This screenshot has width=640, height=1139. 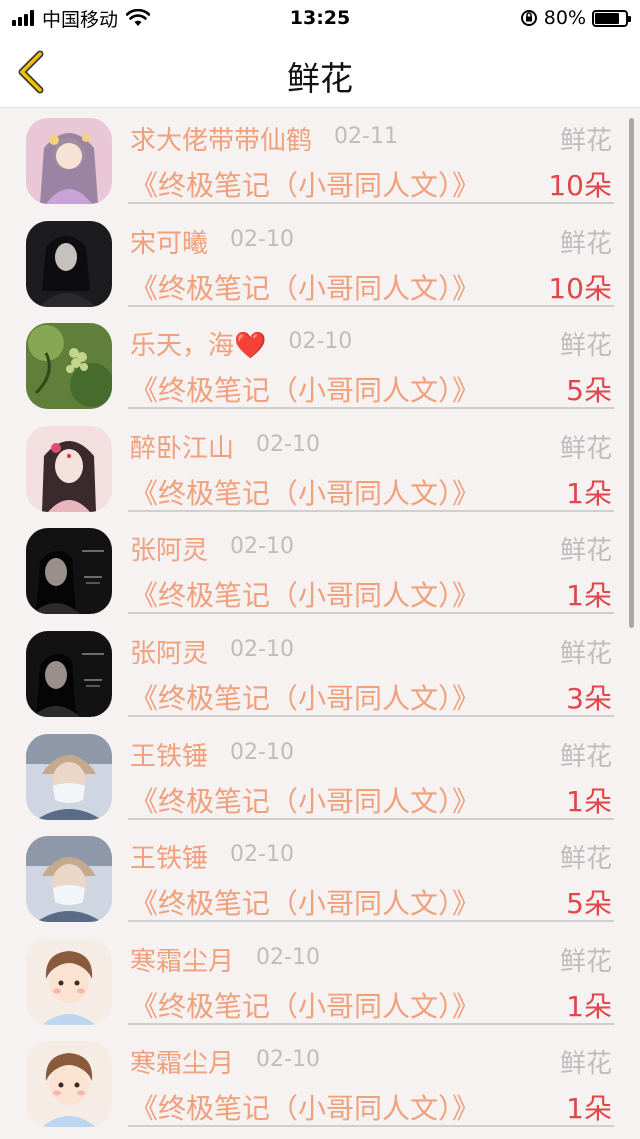 What do you see at coordinates (182, 446) in the screenshot?
I see `user-name: 醉卧江山` at bounding box center [182, 446].